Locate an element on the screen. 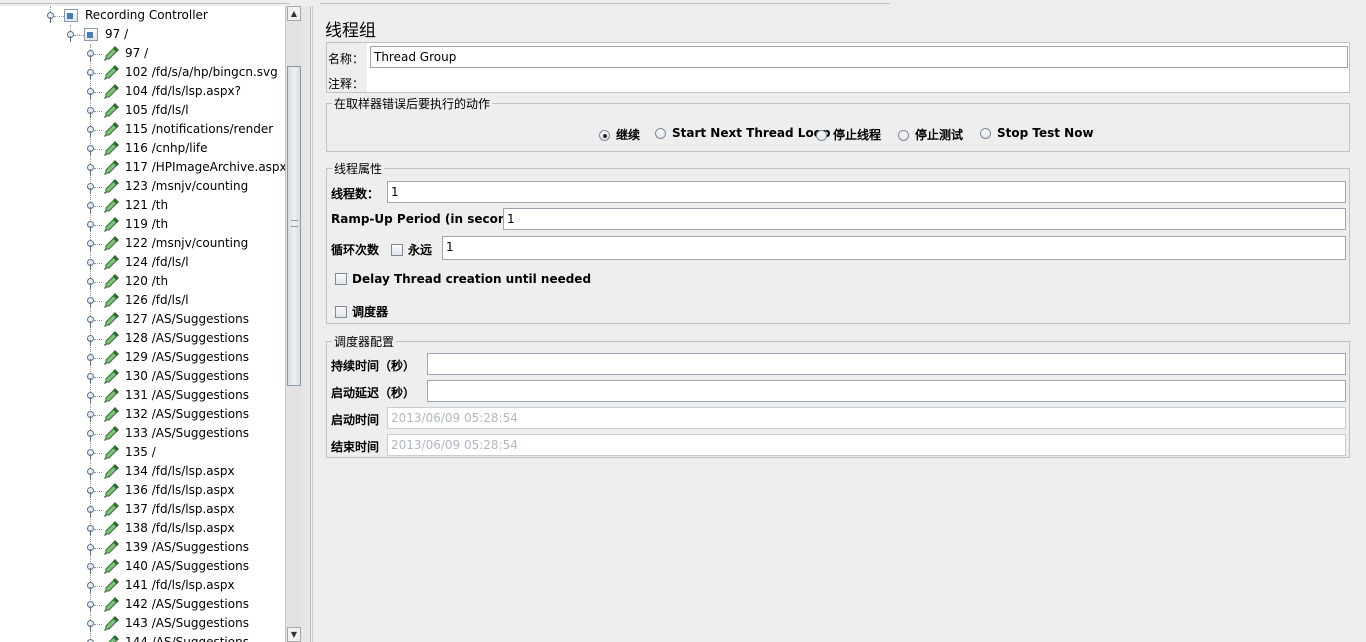 The width and height of the screenshot is (1366, 642). radio-start-next-loop: Start Next Thread Loop is located at coordinates (743, 133).